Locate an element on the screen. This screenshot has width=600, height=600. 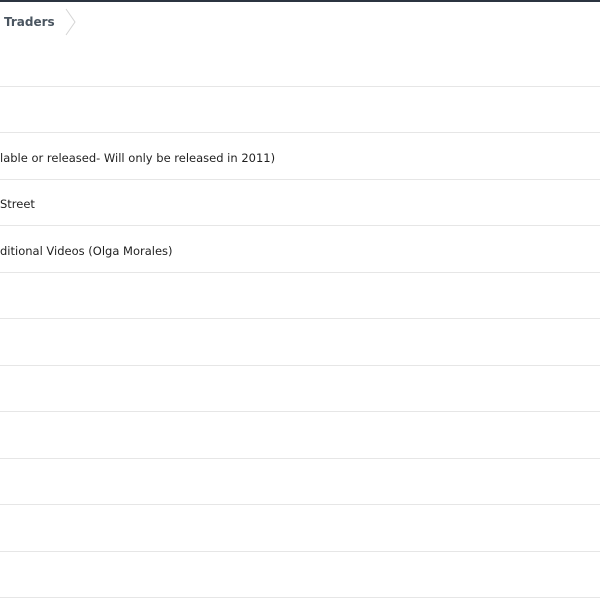
chevron-right-icon is located at coordinates (71, 22).